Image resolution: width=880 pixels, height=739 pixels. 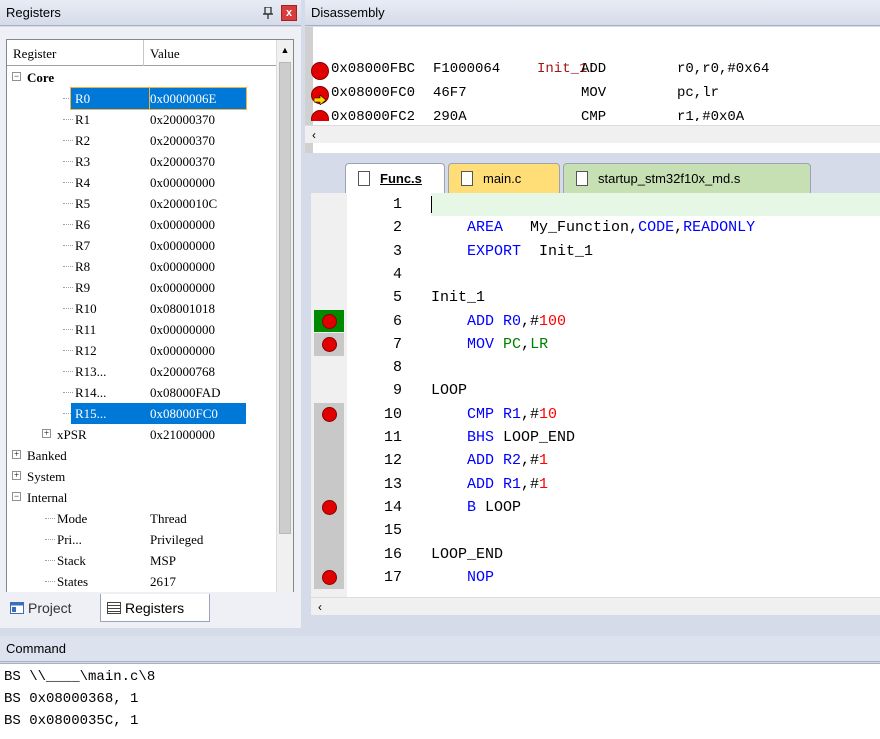 What do you see at coordinates (142, 392) in the screenshot?
I see `register-row-r14: R14... 0x08000FAD` at bounding box center [142, 392].